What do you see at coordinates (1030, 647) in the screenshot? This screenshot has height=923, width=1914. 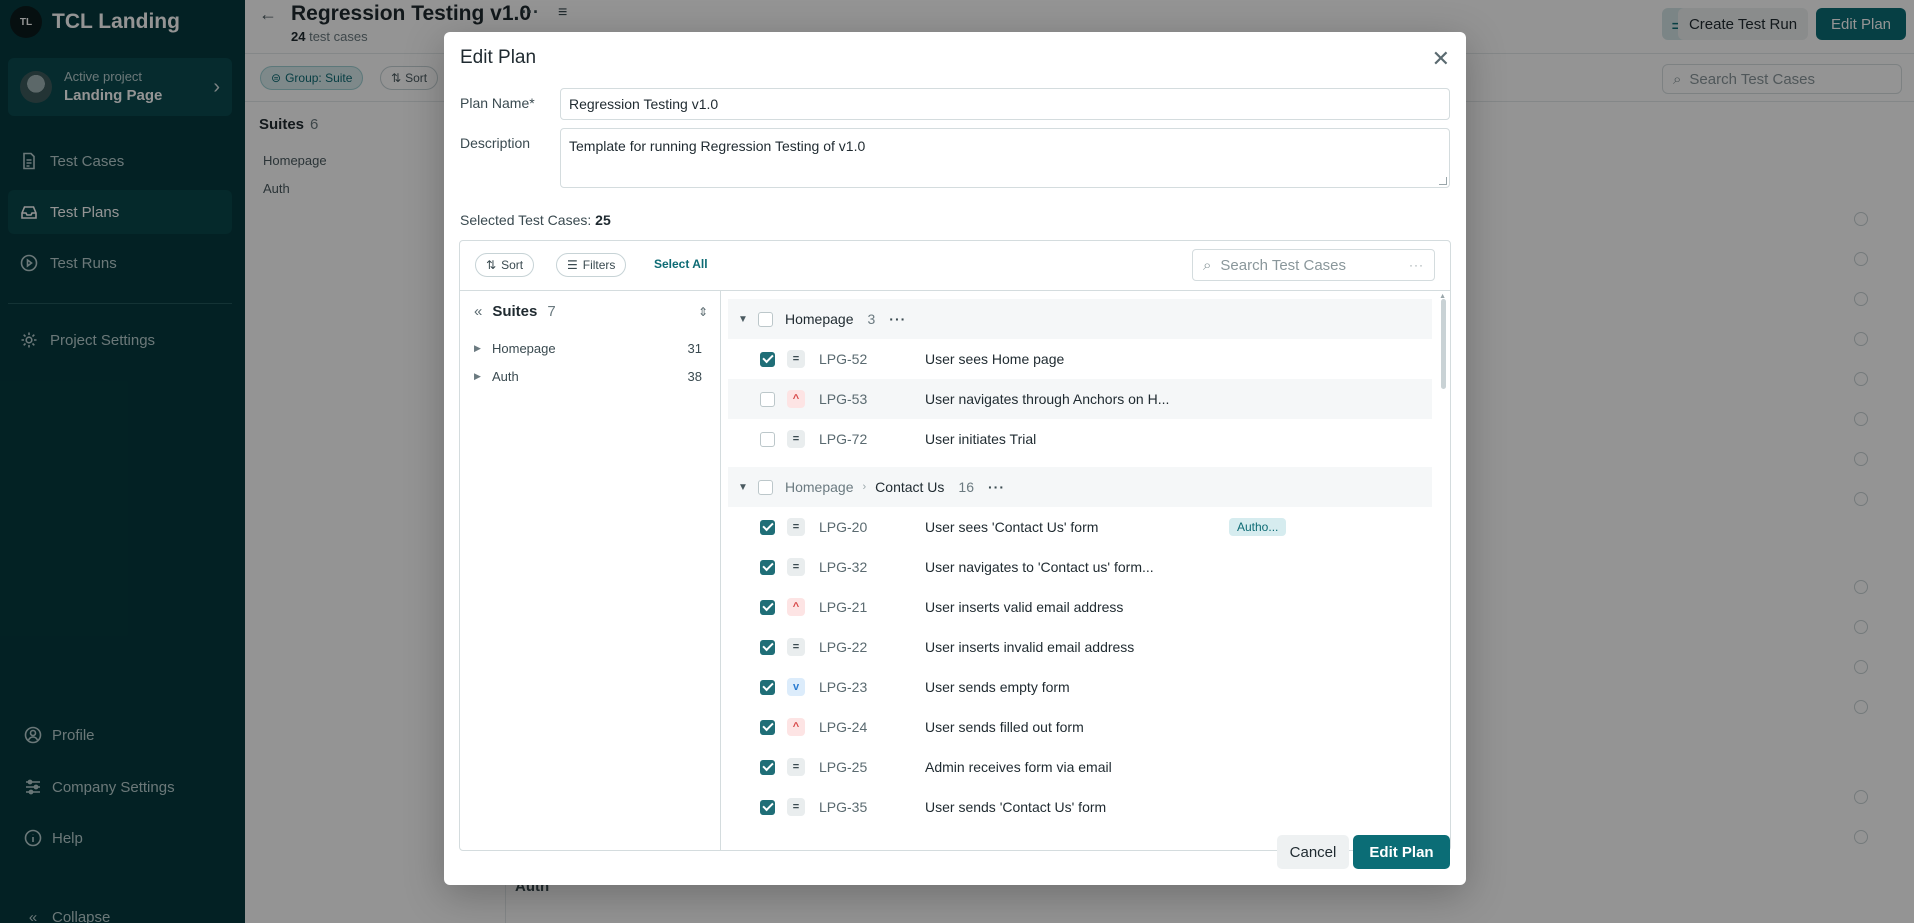 I see `case-title: User inserts invalid email address` at bounding box center [1030, 647].